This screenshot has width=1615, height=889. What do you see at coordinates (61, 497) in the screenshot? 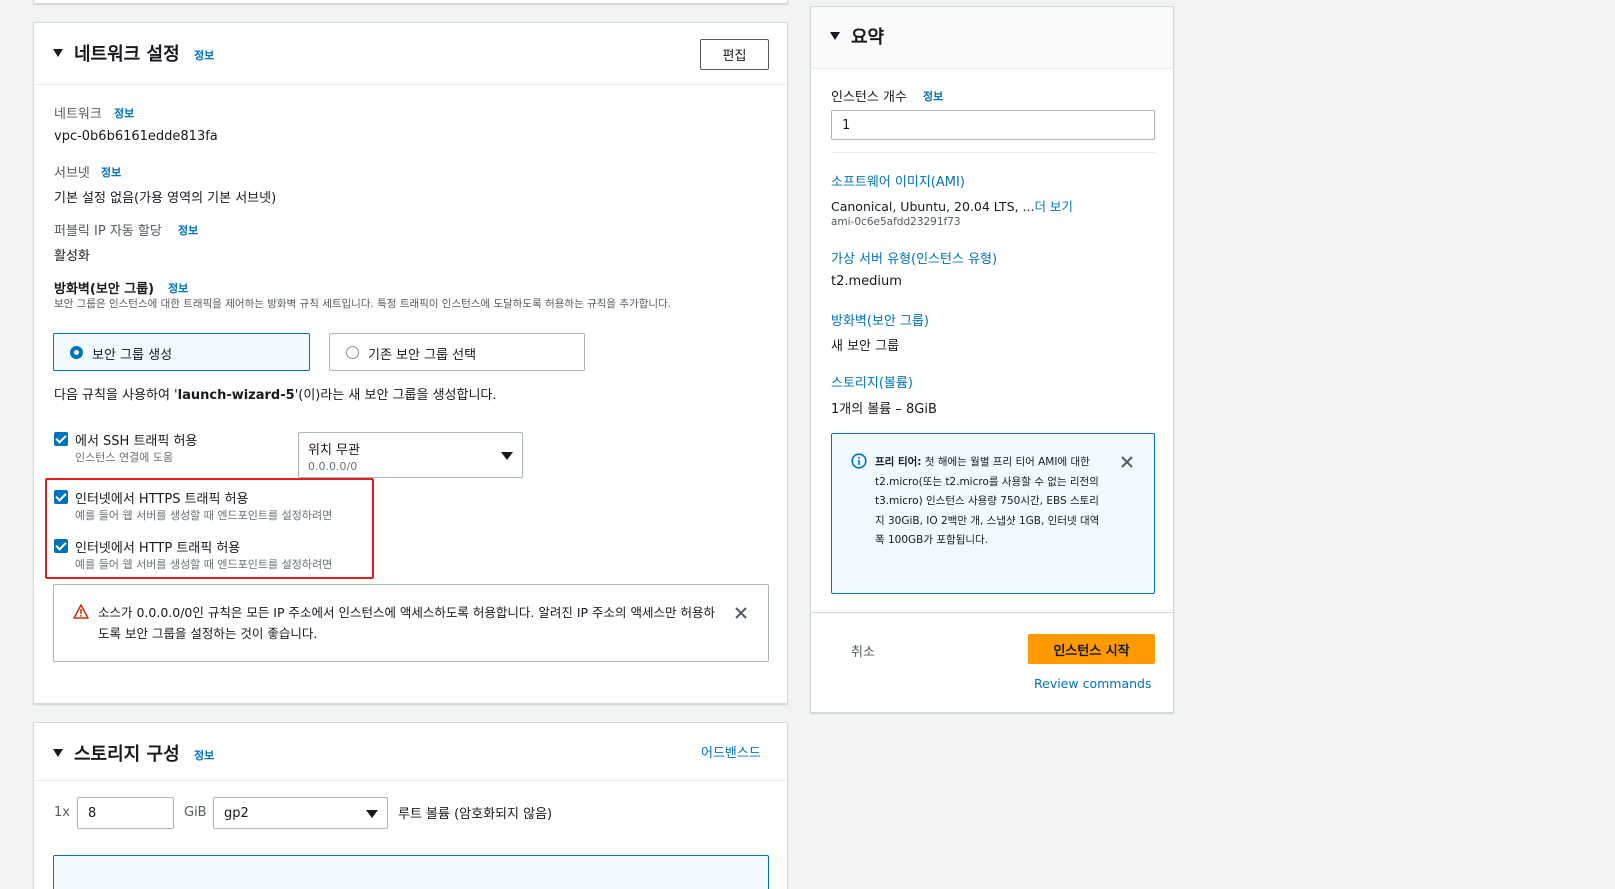
I see `https-checkbox` at bounding box center [61, 497].